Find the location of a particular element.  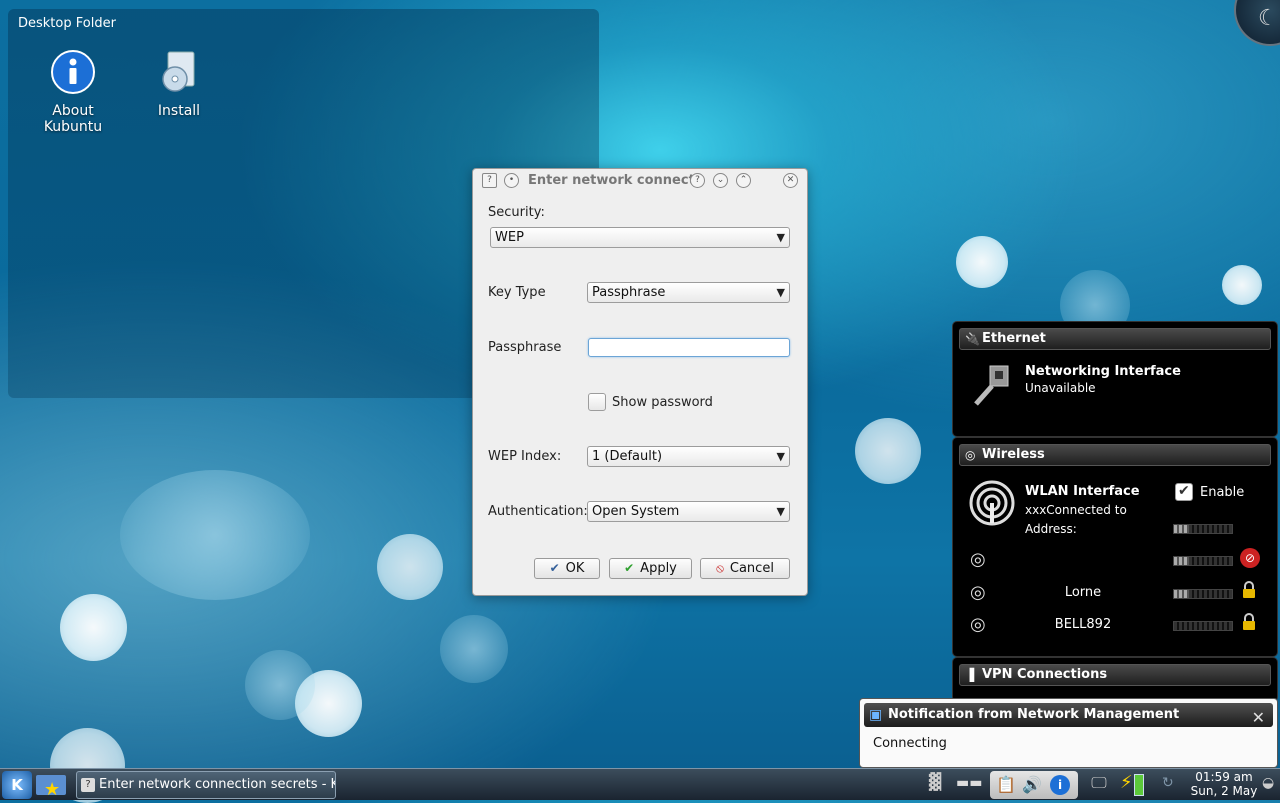

cancel-button: ⦸ Cancel is located at coordinates (745, 568).